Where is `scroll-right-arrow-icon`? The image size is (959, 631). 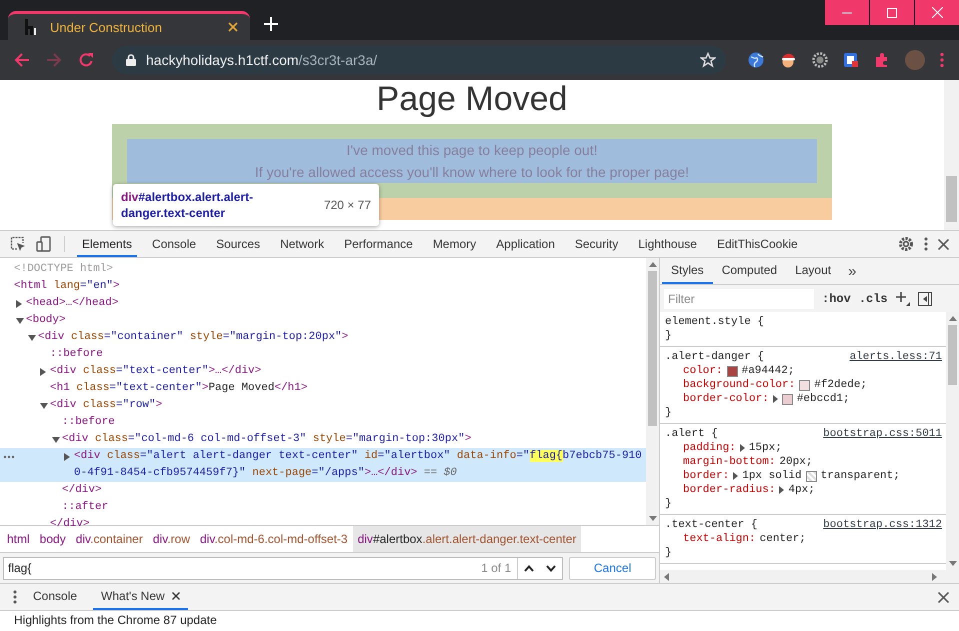
scroll-right-arrow-icon is located at coordinates (934, 576).